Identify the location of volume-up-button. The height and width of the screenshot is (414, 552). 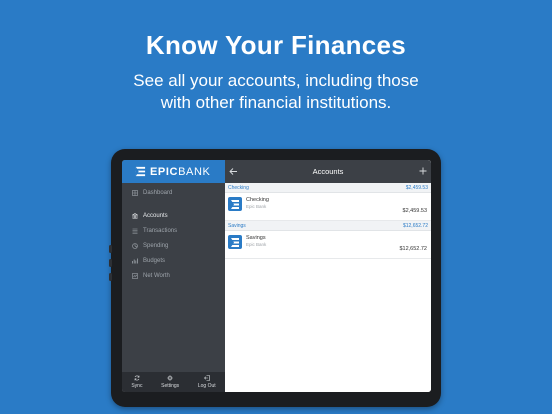
(110, 249).